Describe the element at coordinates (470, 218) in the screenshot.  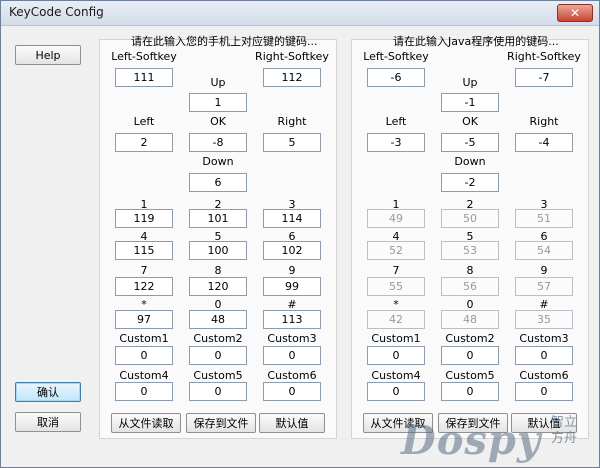
I see `java-key-input: 50` at that location.